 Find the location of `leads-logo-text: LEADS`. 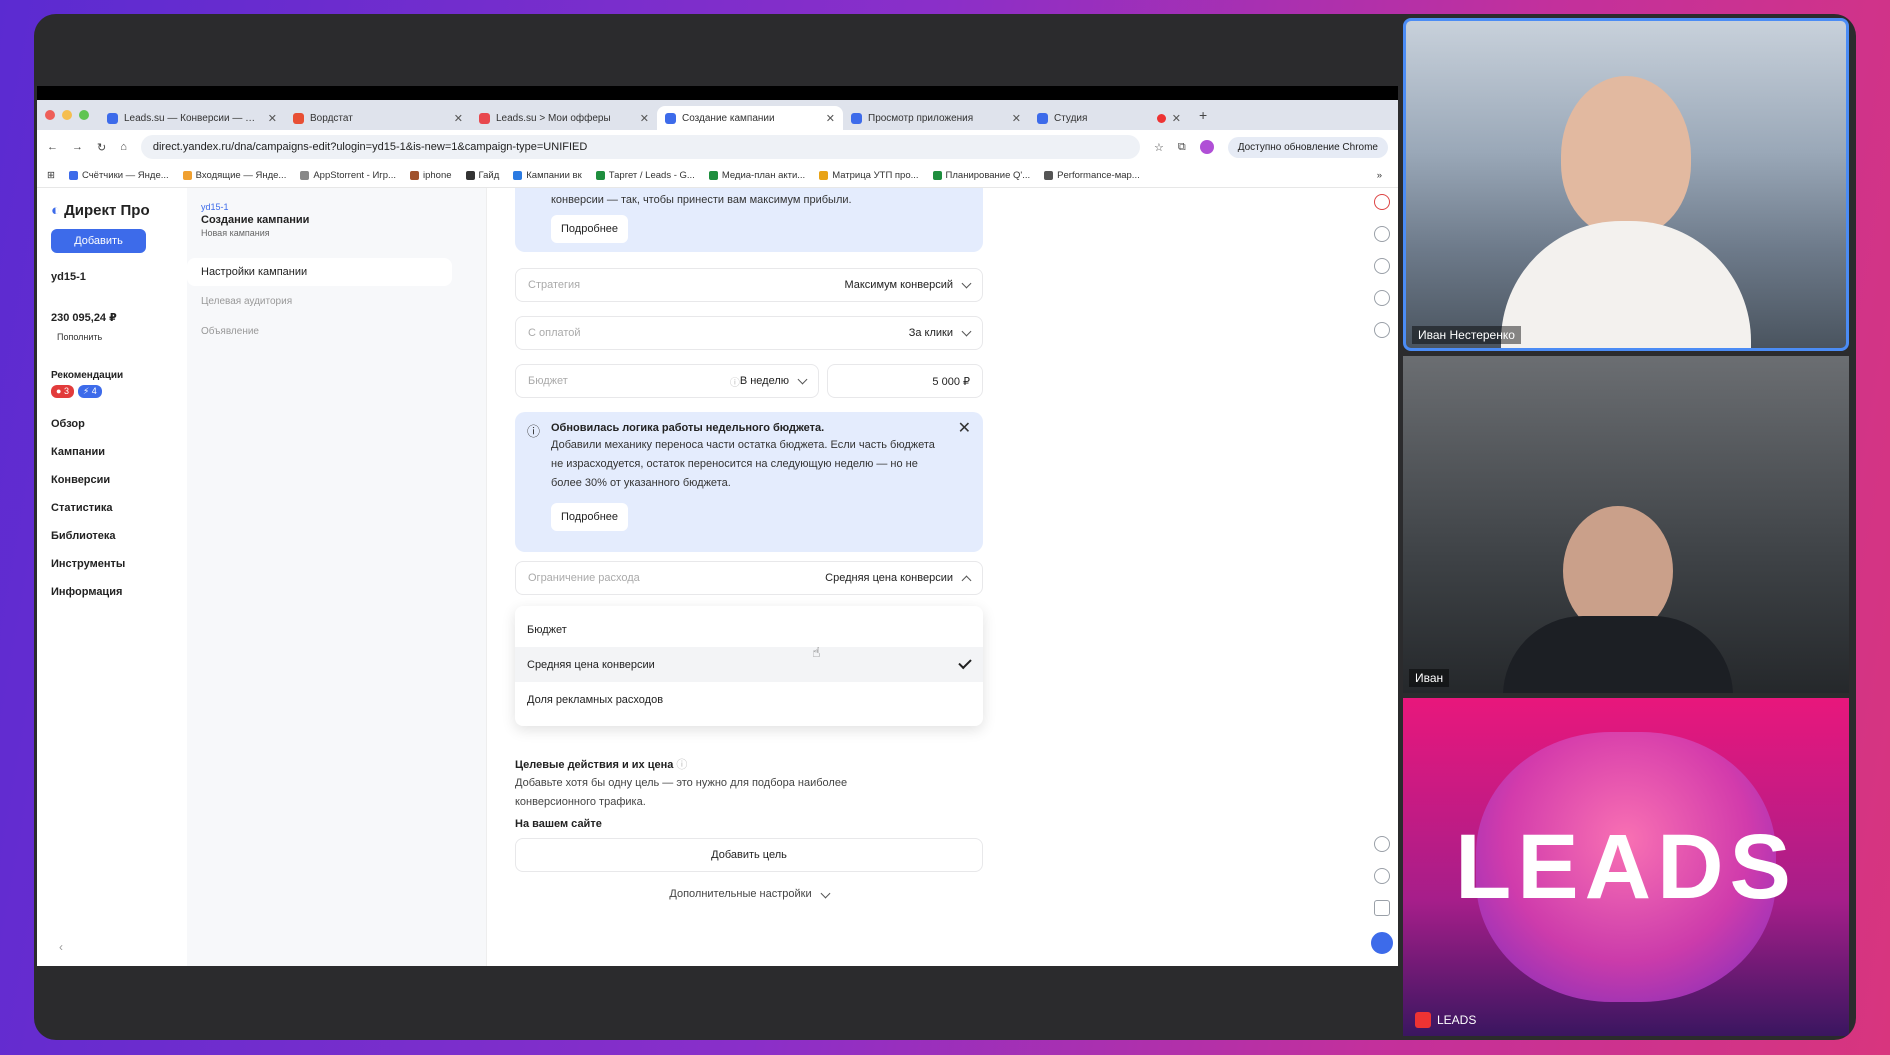

leads-logo-text: LEADS is located at coordinates (1626, 866).